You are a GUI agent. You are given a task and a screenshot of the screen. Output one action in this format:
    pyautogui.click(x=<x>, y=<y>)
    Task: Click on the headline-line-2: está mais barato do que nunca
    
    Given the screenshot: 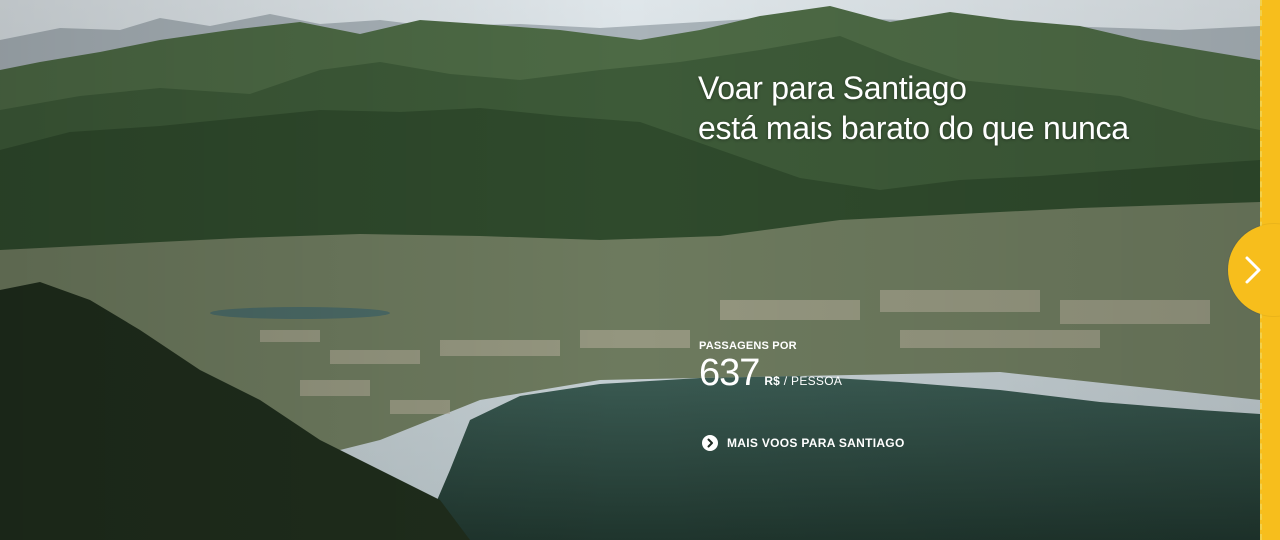 What is the action you would take?
    pyautogui.click(x=913, y=128)
    